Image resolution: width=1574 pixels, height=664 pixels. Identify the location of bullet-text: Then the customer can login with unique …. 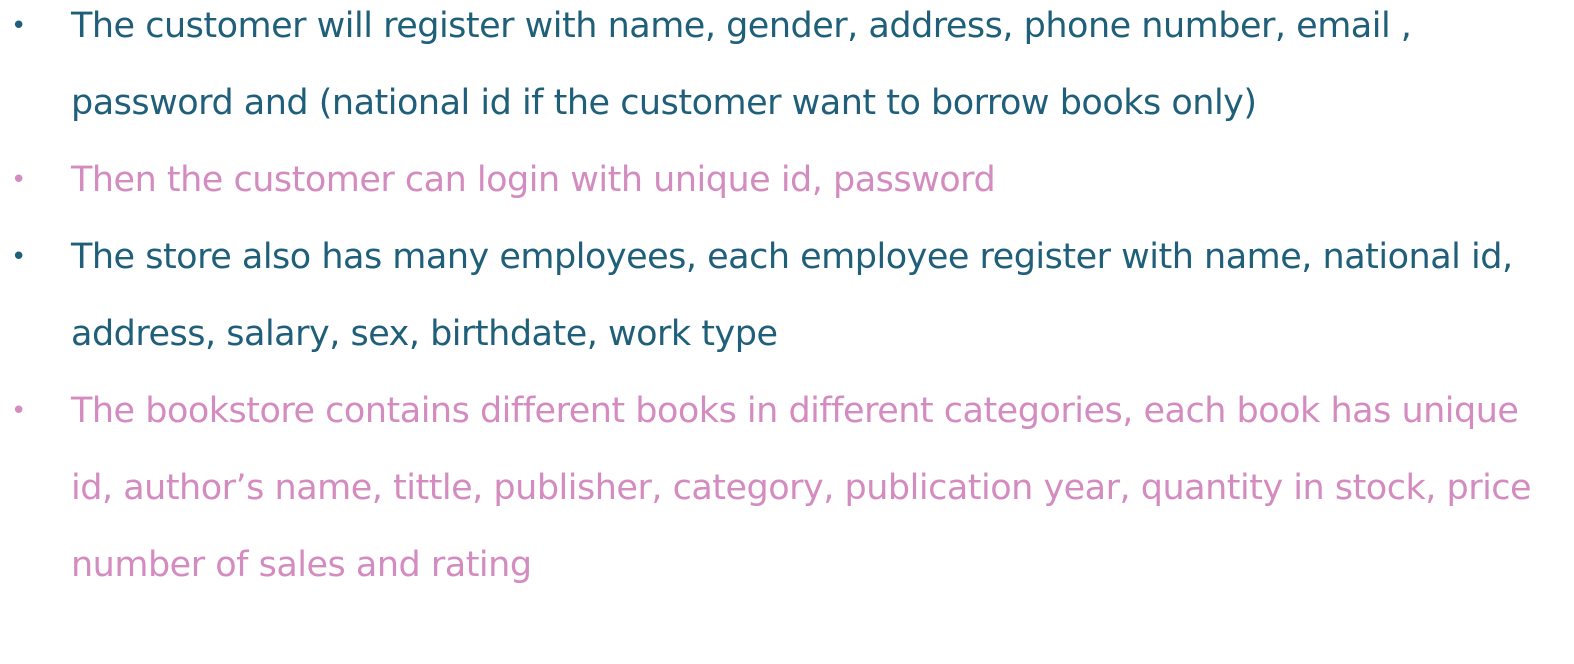
(533, 180).